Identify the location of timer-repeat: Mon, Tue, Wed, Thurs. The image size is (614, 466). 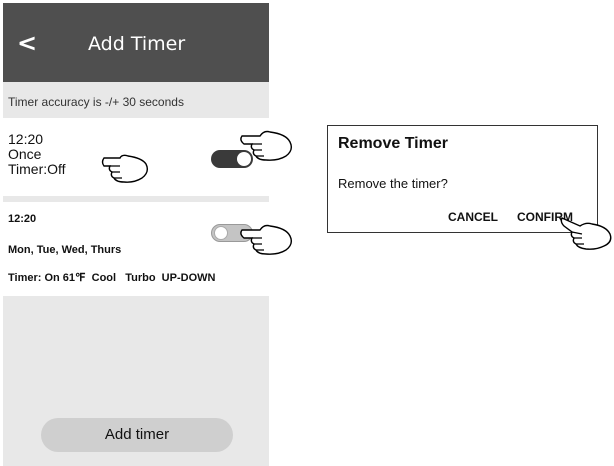
(65, 250).